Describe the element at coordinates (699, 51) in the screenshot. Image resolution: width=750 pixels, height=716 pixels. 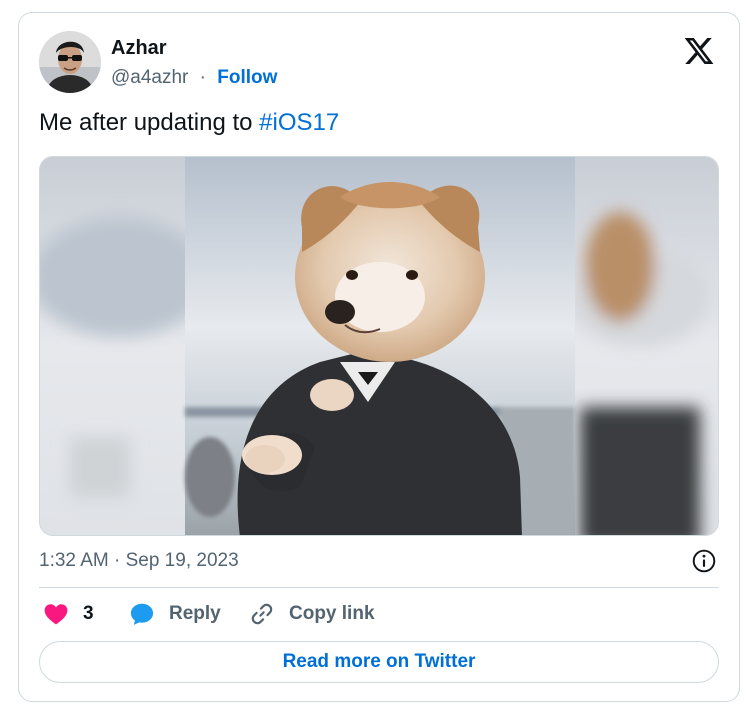
I see `x-logo-icon` at that location.